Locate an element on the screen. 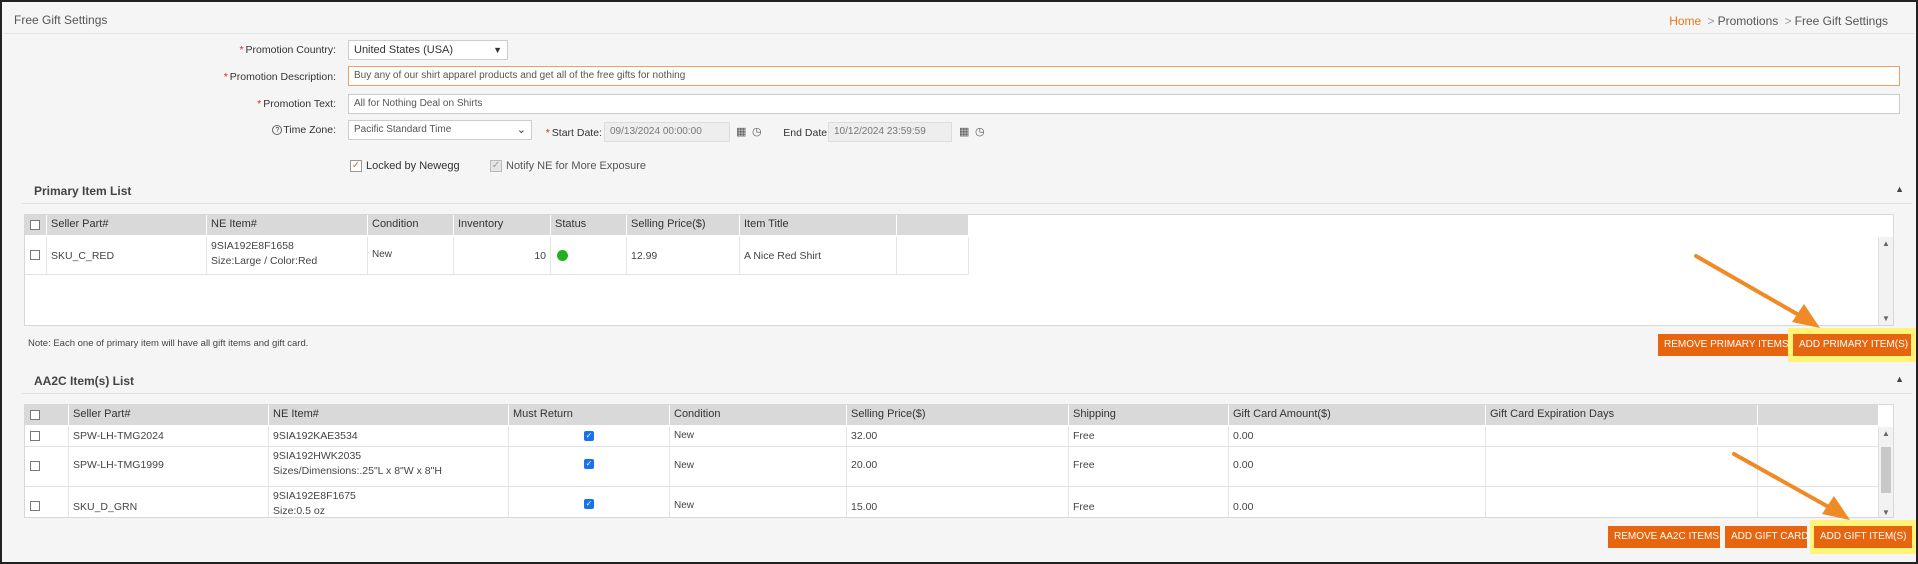 This screenshot has height=564, width=1918. price-cell: 20.00 is located at coordinates (958, 466).